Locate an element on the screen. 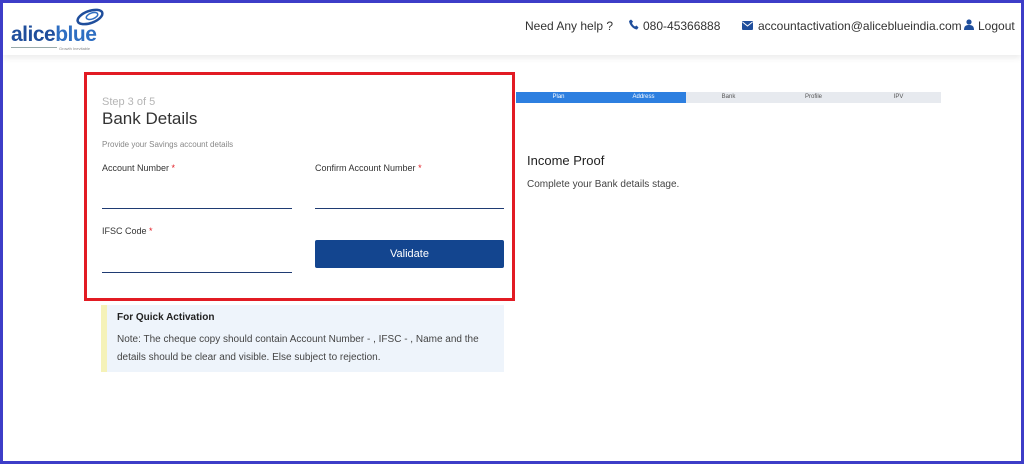 Image resolution: width=1024 pixels, height=464 pixels. page-title: Bank Details is located at coordinates (150, 118).